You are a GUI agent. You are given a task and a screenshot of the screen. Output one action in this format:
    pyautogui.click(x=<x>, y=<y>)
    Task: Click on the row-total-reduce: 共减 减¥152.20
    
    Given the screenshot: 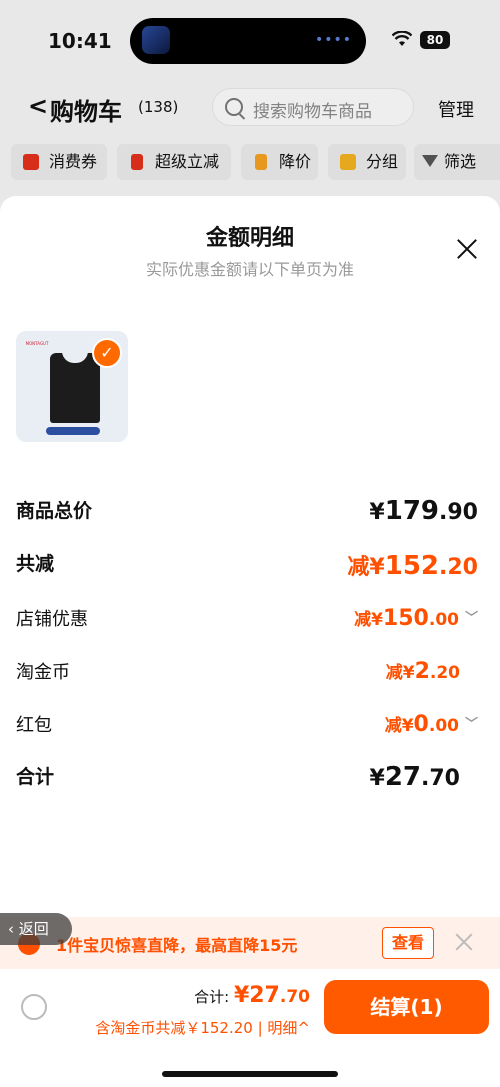 What is the action you would take?
    pyautogui.click(x=247, y=565)
    